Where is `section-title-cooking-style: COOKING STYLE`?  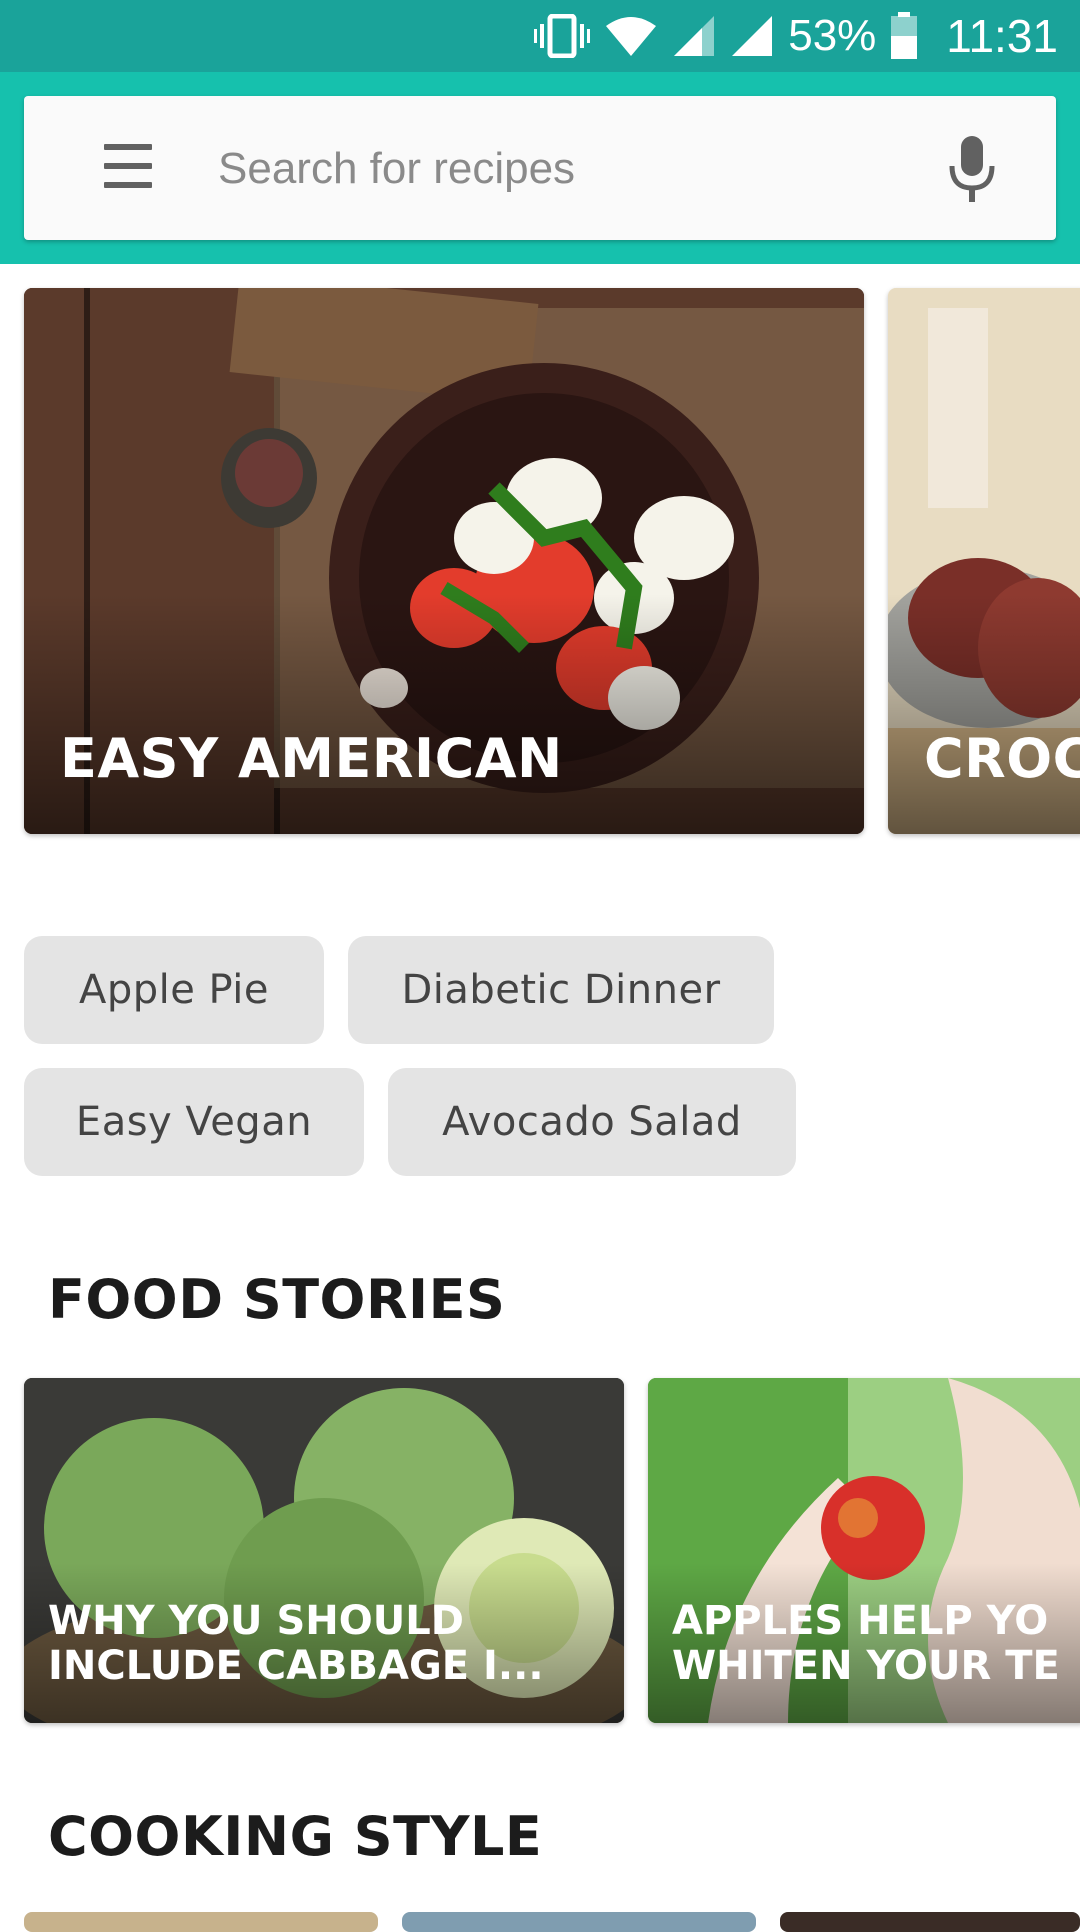
section-title-cooking-style: COOKING STYLE is located at coordinates (295, 1836).